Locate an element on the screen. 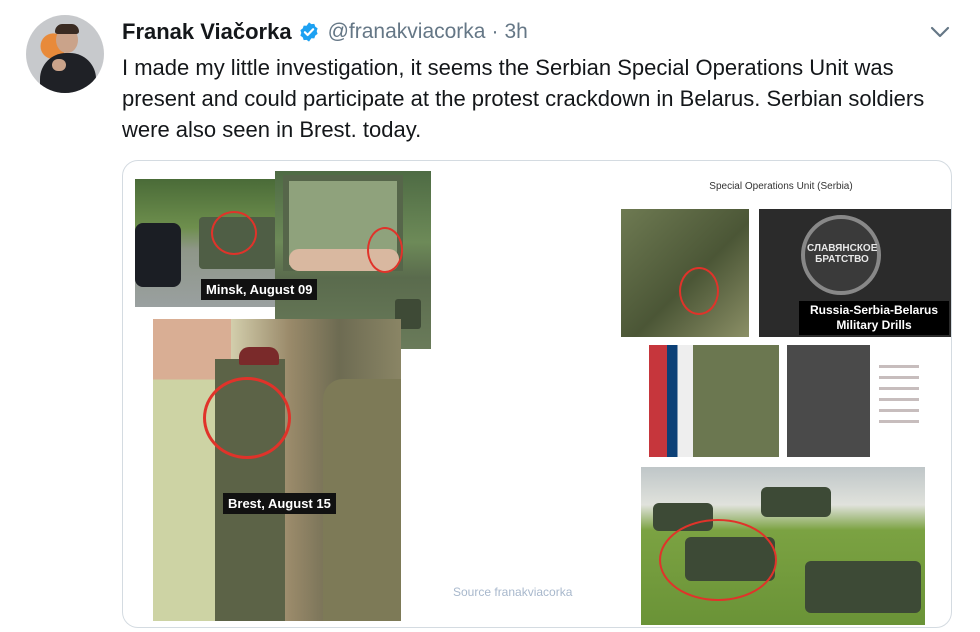 Image resolution: width=980 pixels, height=632 pixels. brest-photo is located at coordinates (277, 470).